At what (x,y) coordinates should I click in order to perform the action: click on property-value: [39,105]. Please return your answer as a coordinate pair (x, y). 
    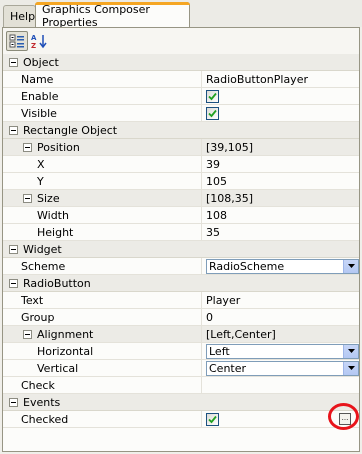
    Looking at the image, I should click on (280, 147).